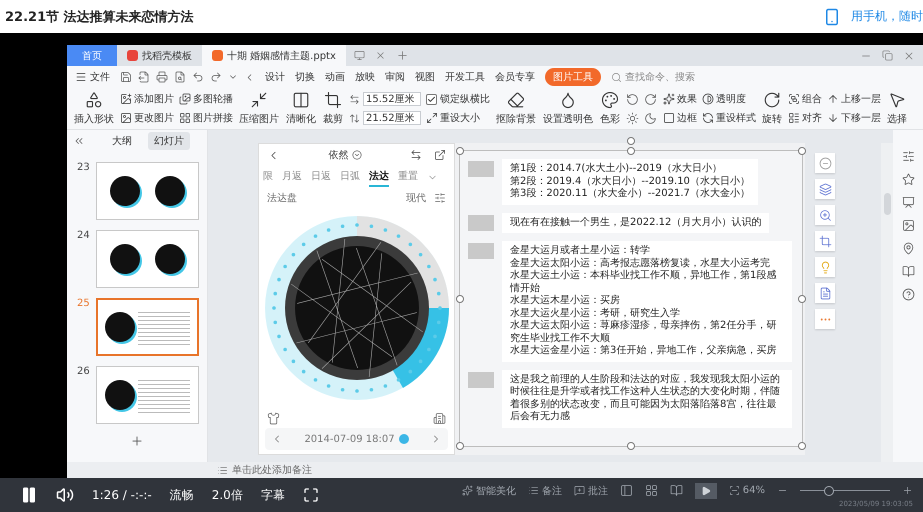 The width and height of the screenshot is (923, 512). What do you see at coordinates (676, 490) in the screenshot?
I see `reading-view-icon` at bounding box center [676, 490].